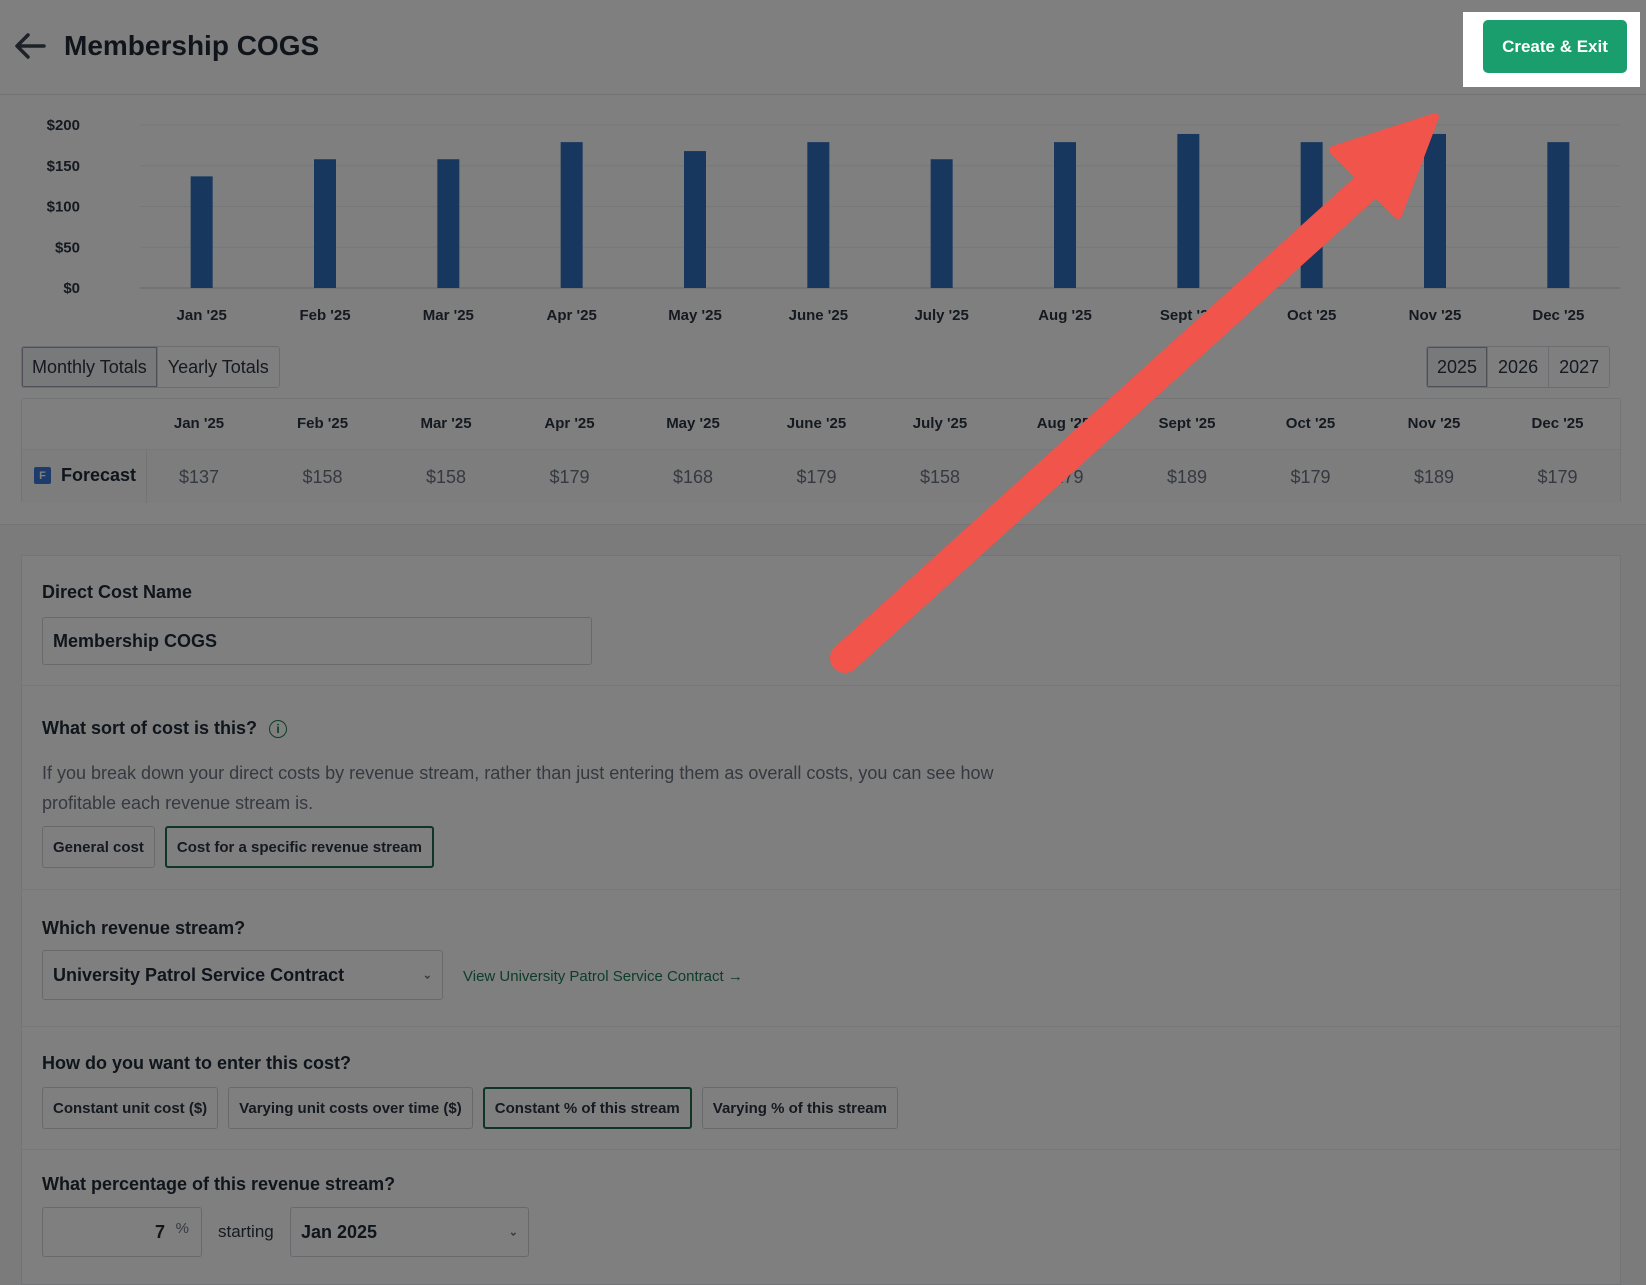 The height and width of the screenshot is (1285, 1646). What do you see at coordinates (71, 288) in the screenshot?
I see `y-tick-label: $0` at bounding box center [71, 288].